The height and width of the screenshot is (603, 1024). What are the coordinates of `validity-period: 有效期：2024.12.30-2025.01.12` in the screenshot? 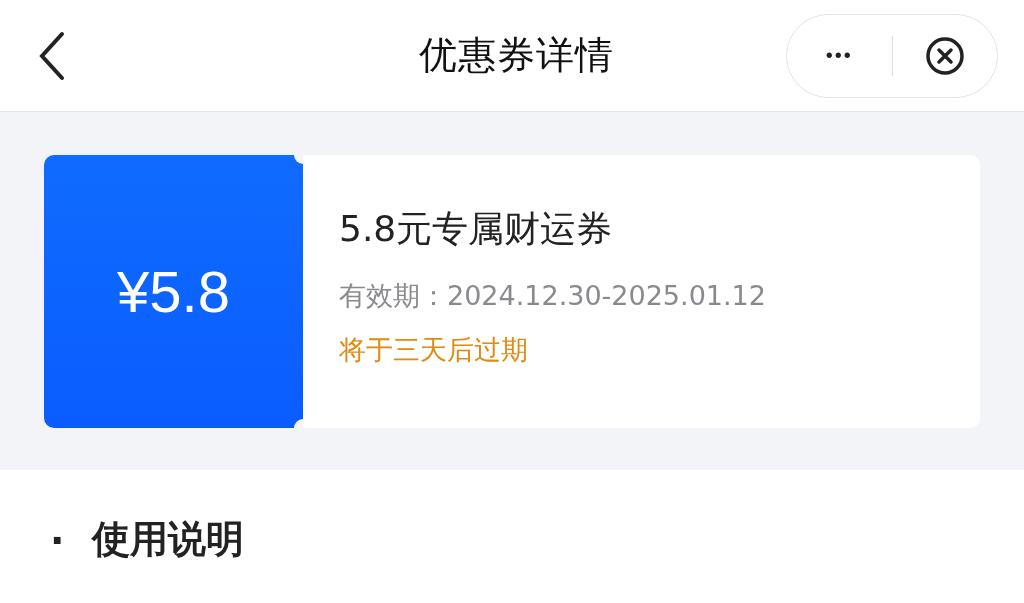 It's located at (552, 296).